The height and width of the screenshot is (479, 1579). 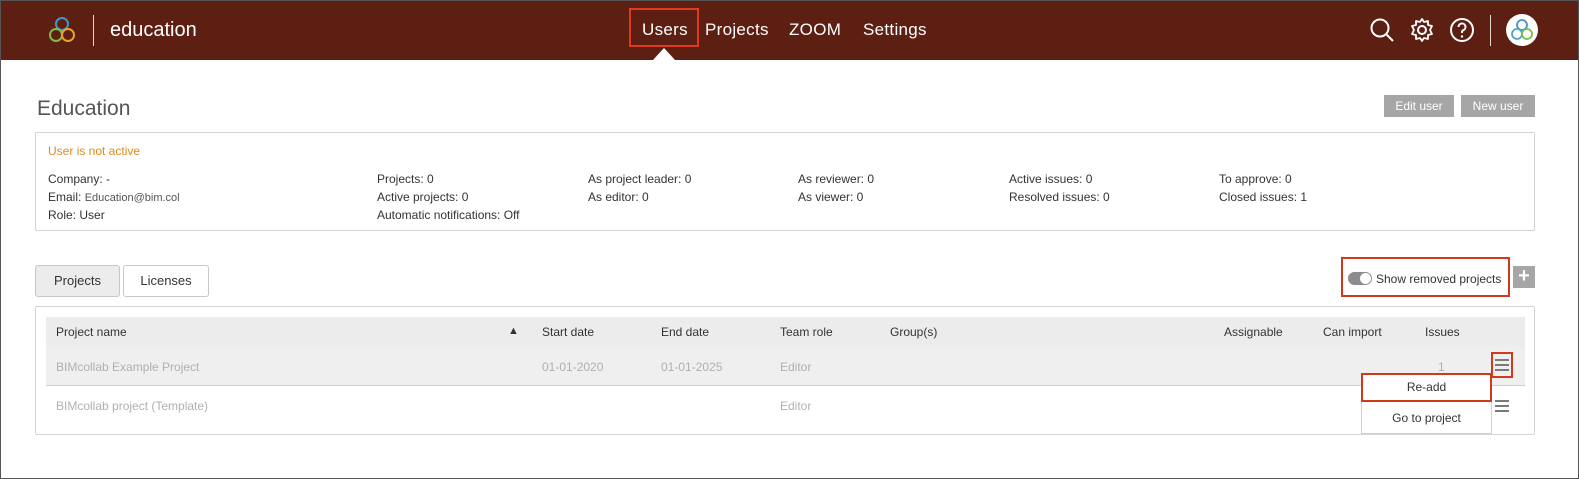 I want to click on header-end-date: End date, so click(x=685, y=332).